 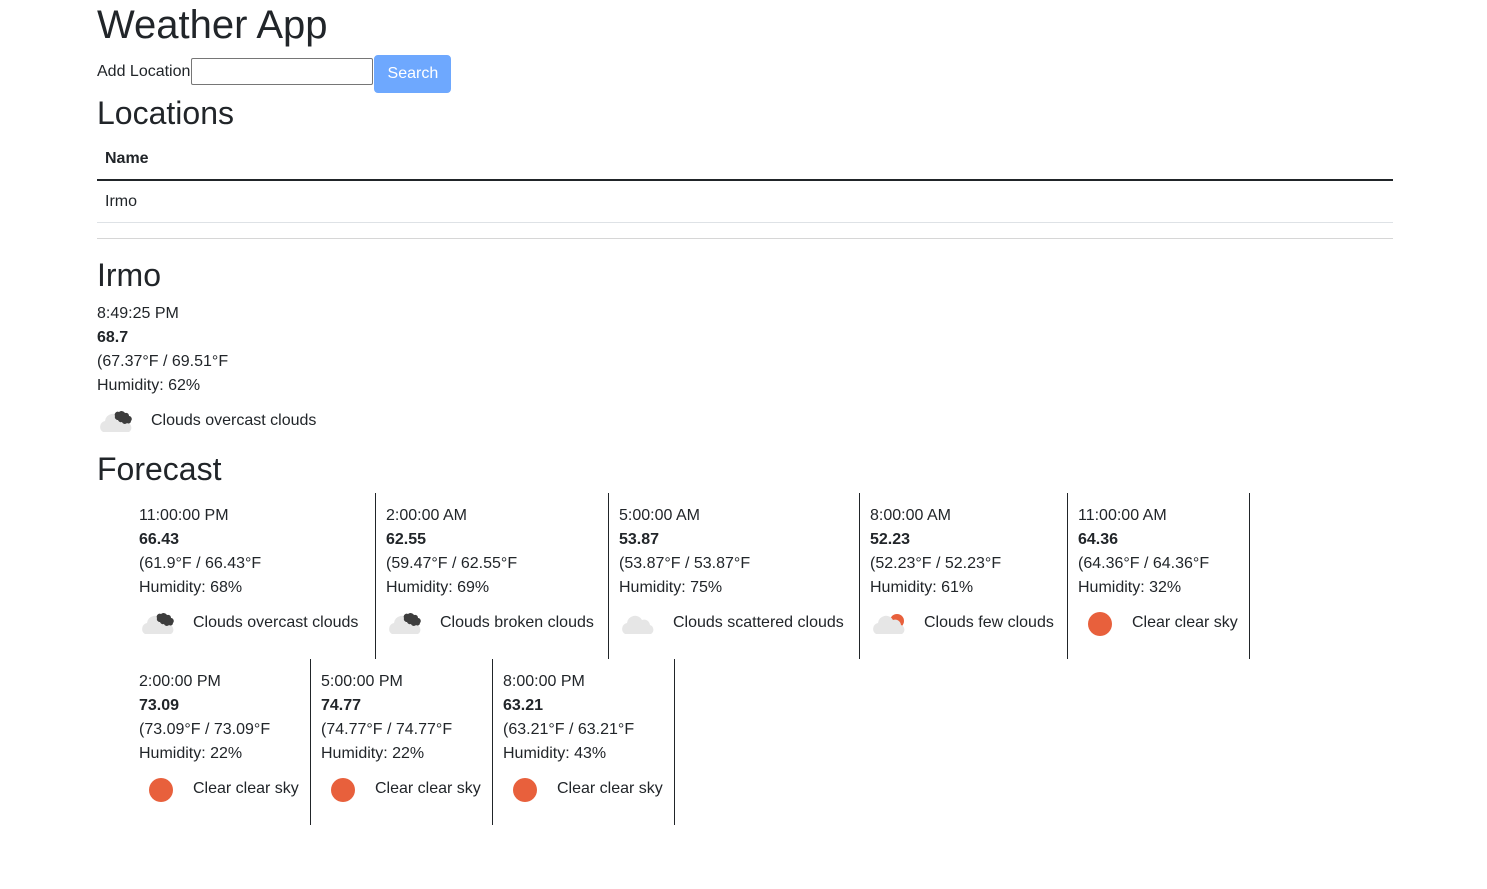 What do you see at coordinates (639, 539) in the screenshot?
I see `forecast-temperature: 53.87` at bounding box center [639, 539].